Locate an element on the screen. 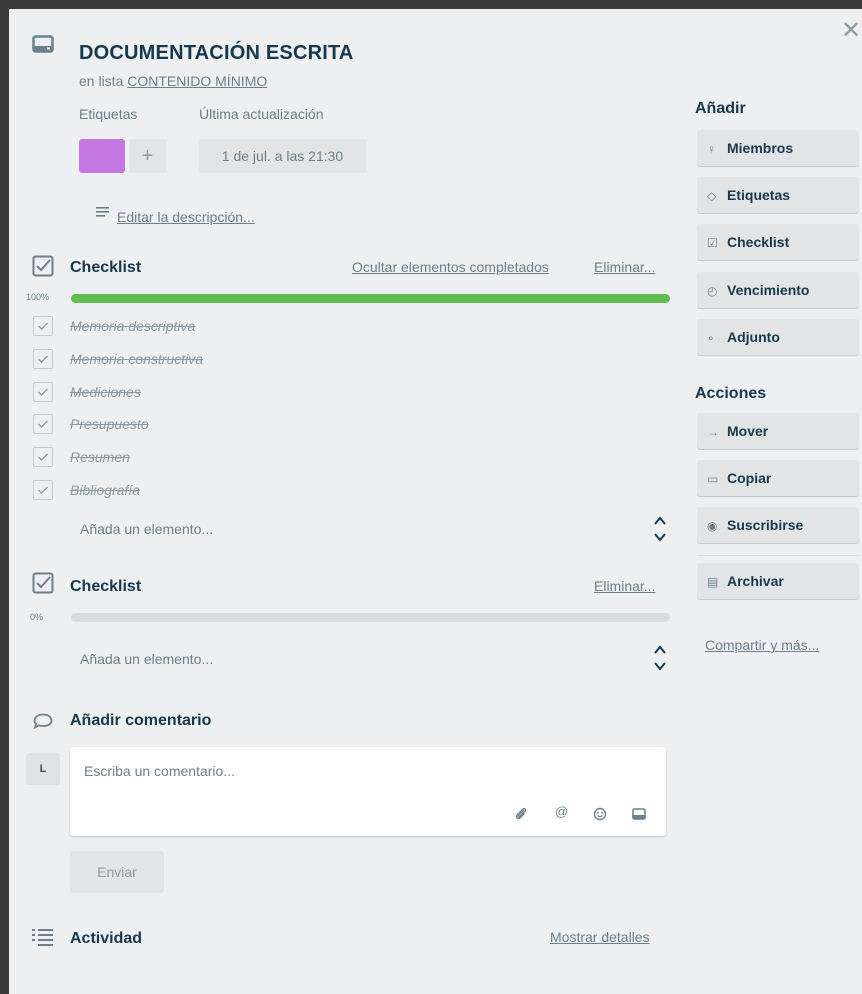  card-icon: ▭ is located at coordinates (713, 479).